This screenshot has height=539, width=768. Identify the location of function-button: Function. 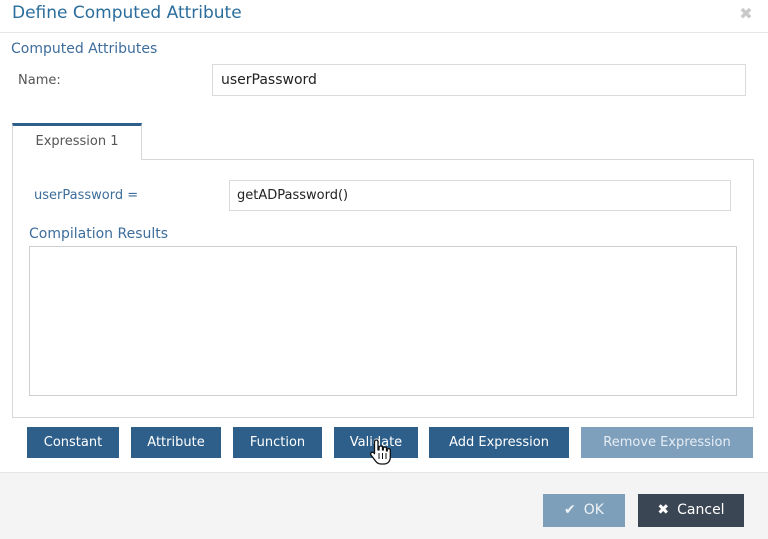
(277, 442).